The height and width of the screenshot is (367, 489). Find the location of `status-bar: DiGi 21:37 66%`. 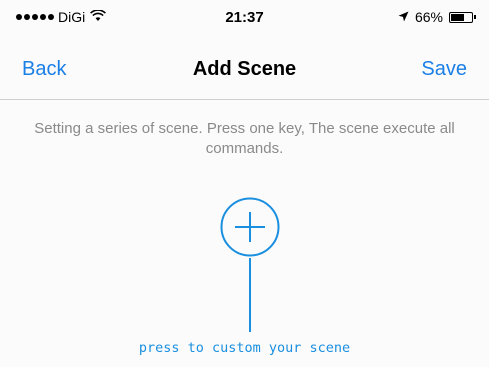

status-bar: DiGi 21:37 66% is located at coordinates (244, 19).